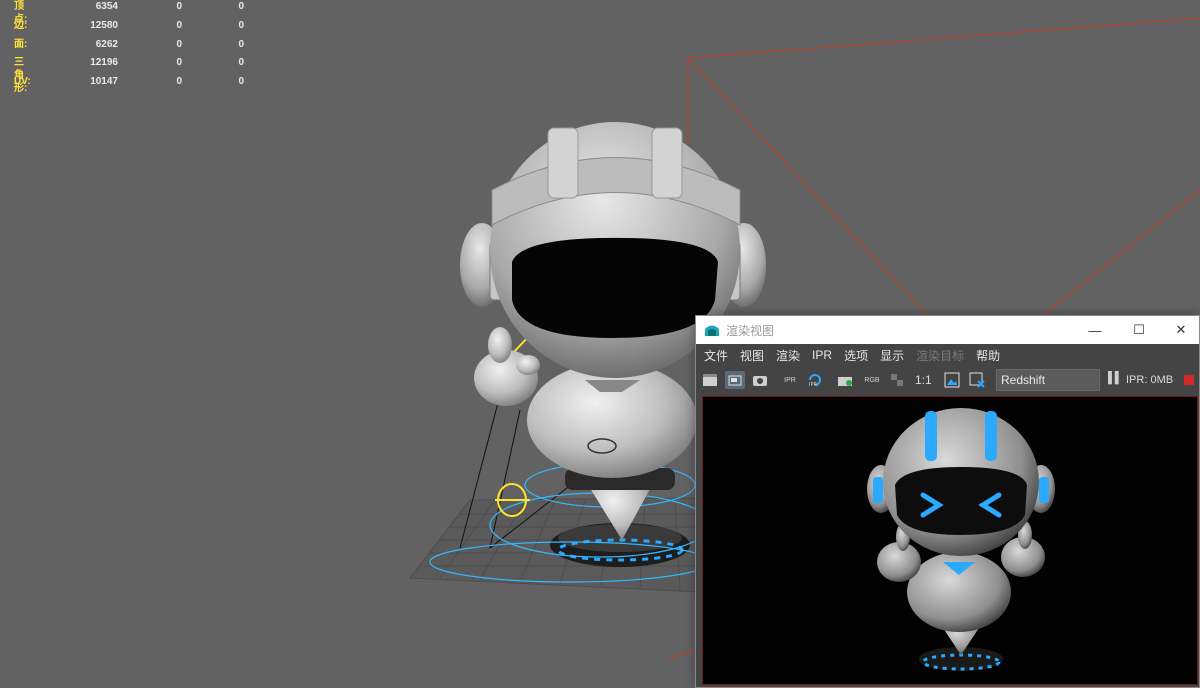 This screenshot has width=1200, height=688. I want to click on refresh-ipr-icon: IPR, so click(815, 380).